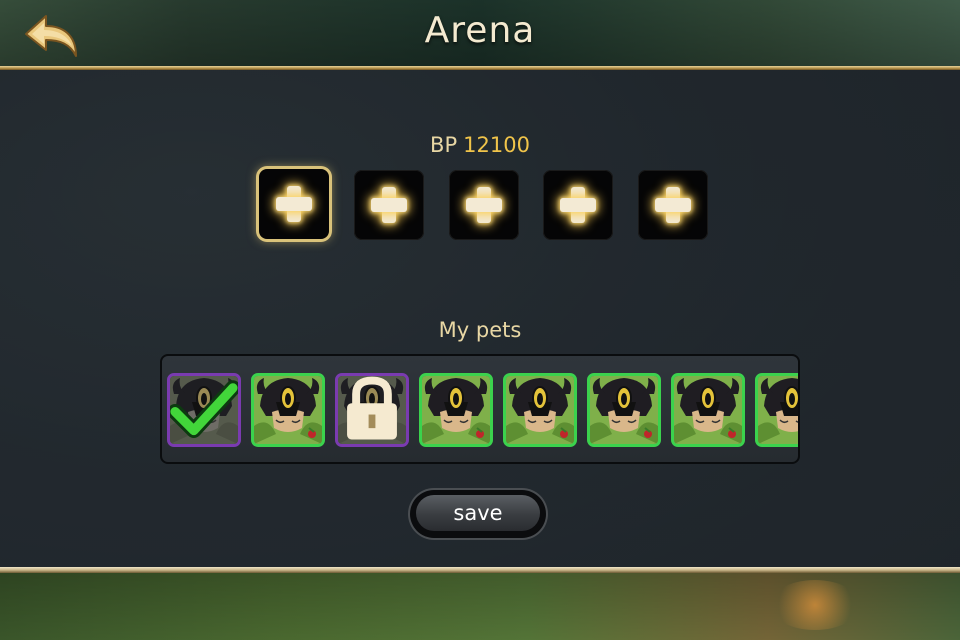 The height and width of the screenshot is (640, 960). I want to click on pets-list, so click(480, 409).